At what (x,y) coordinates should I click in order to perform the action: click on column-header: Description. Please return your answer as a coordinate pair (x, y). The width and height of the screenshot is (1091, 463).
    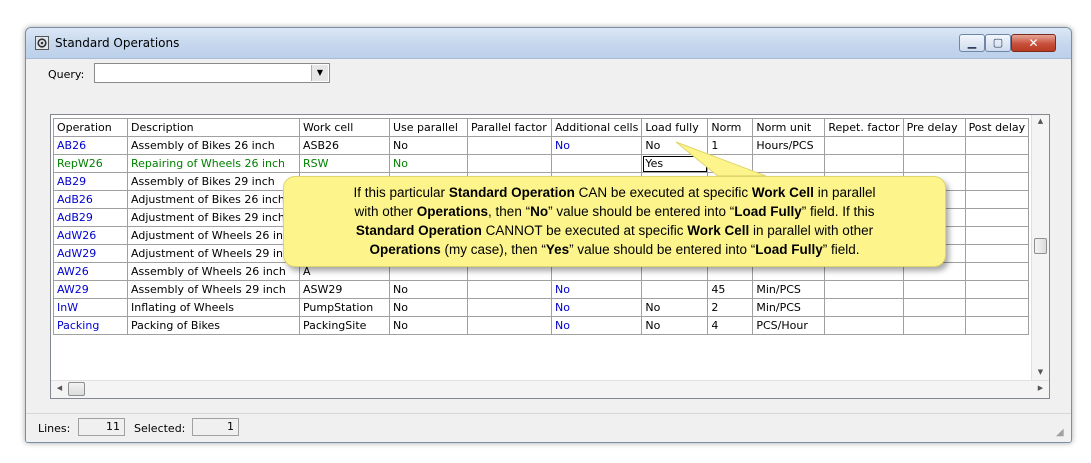
    Looking at the image, I should click on (213, 127).